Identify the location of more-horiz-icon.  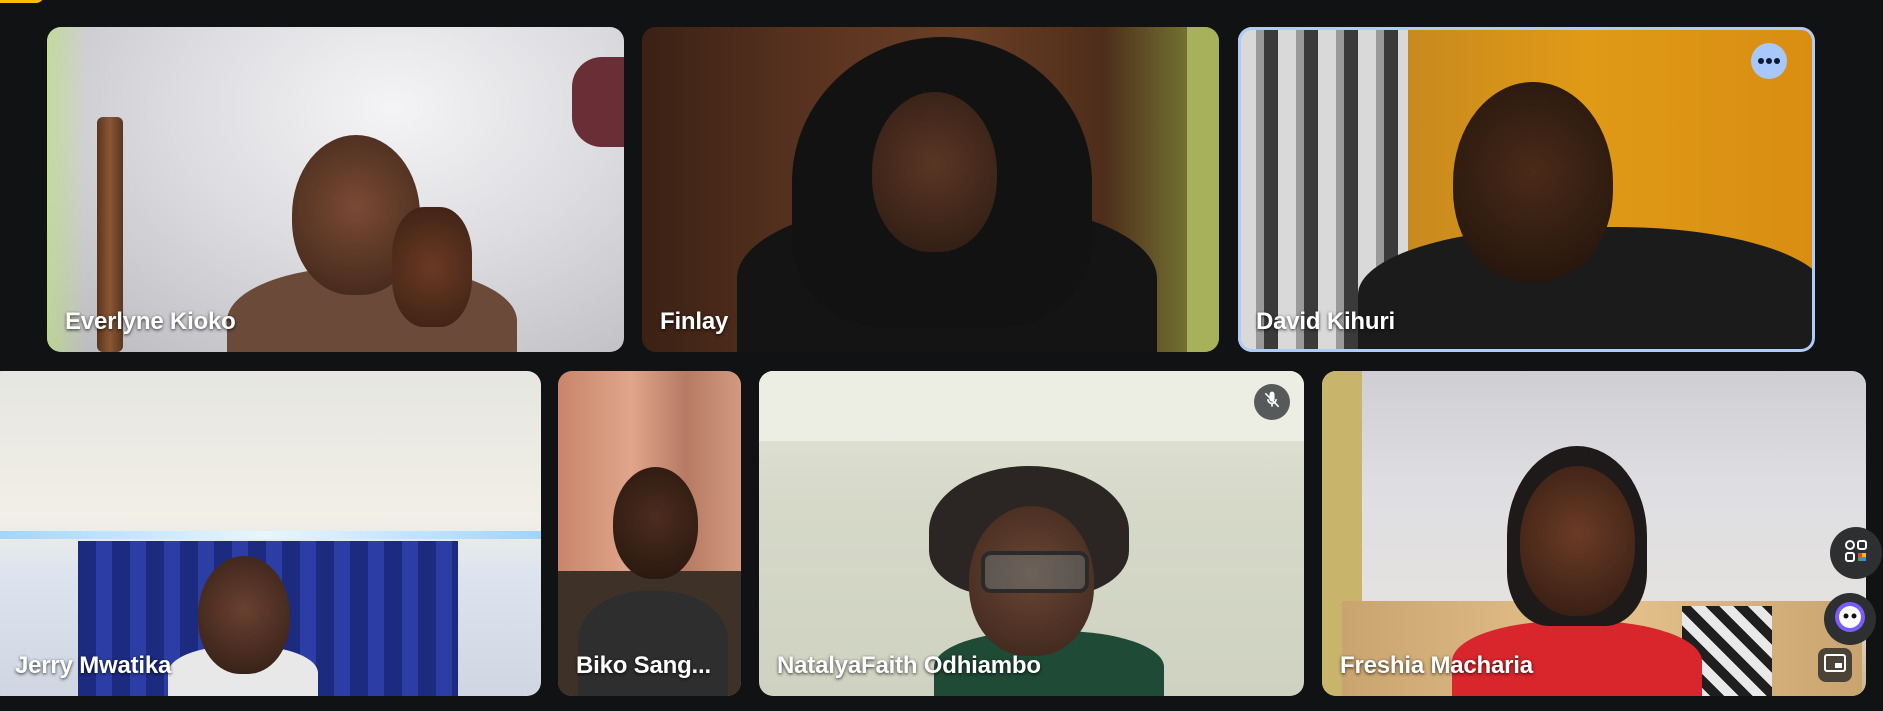
(1769, 61).